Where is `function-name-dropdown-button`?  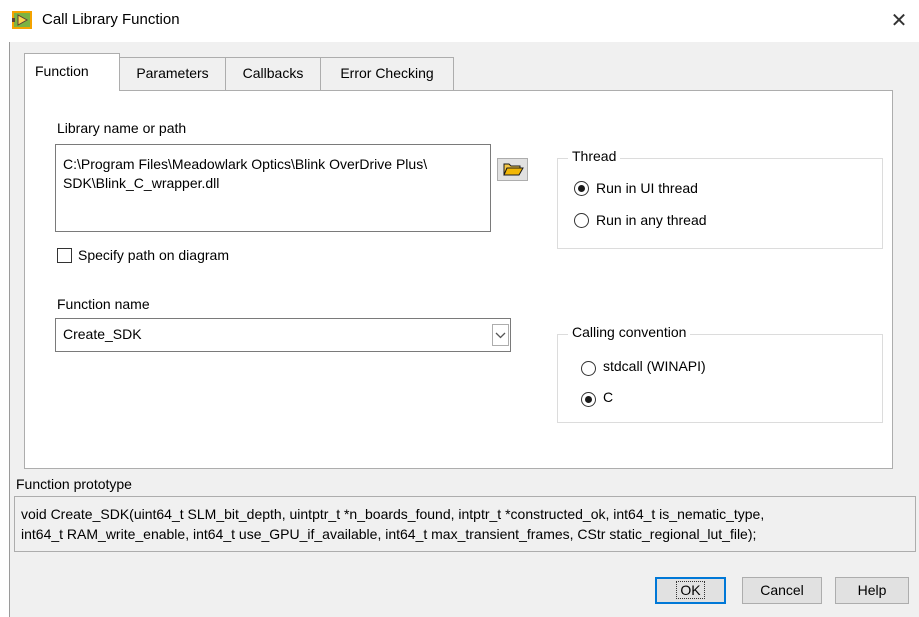 function-name-dropdown-button is located at coordinates (500, 335).